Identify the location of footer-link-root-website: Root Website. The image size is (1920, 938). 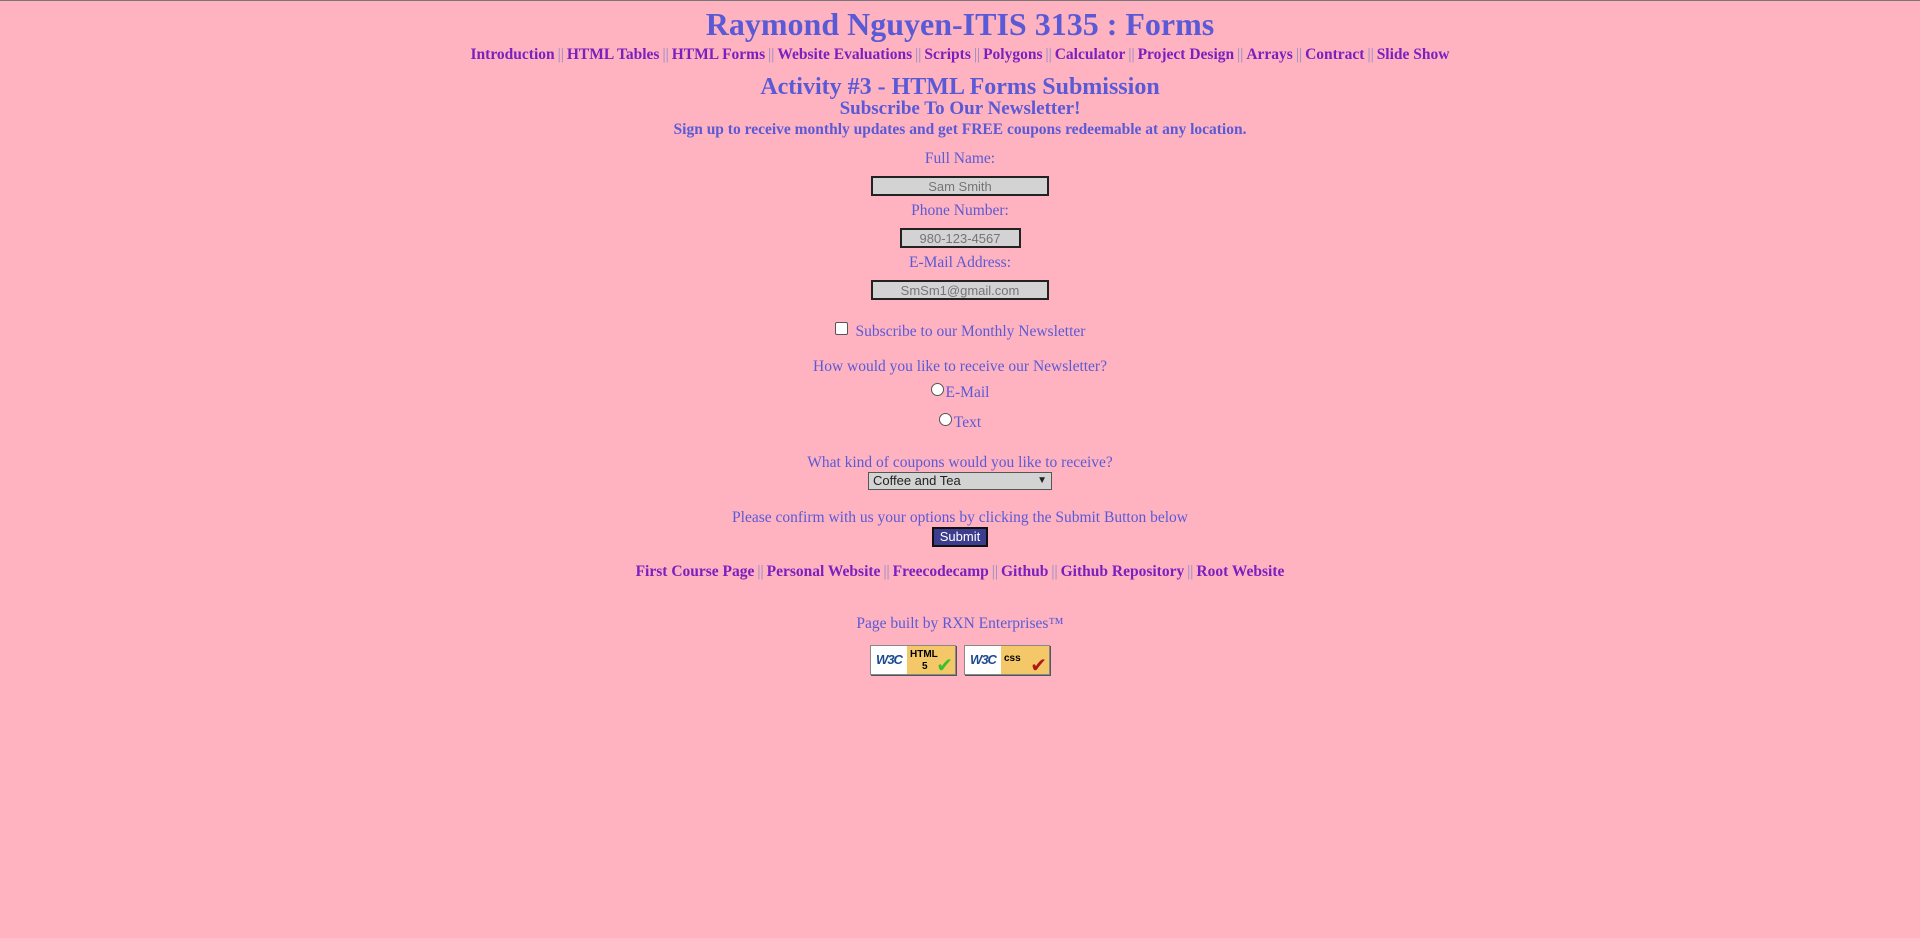
(1240, 571).